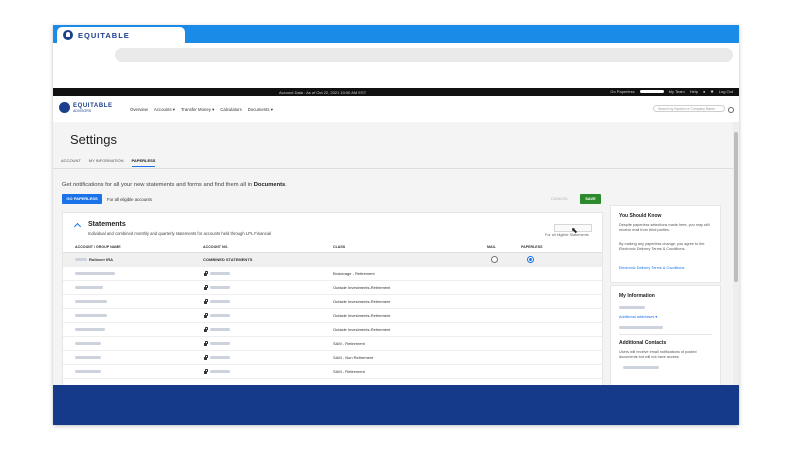 The height and width of the screenshot is (450, 800). What do you see at coordinates (622, 91) in the screenshot?
I see `go-paperless-link: Go Paperless` at bounding box center [622, 91].